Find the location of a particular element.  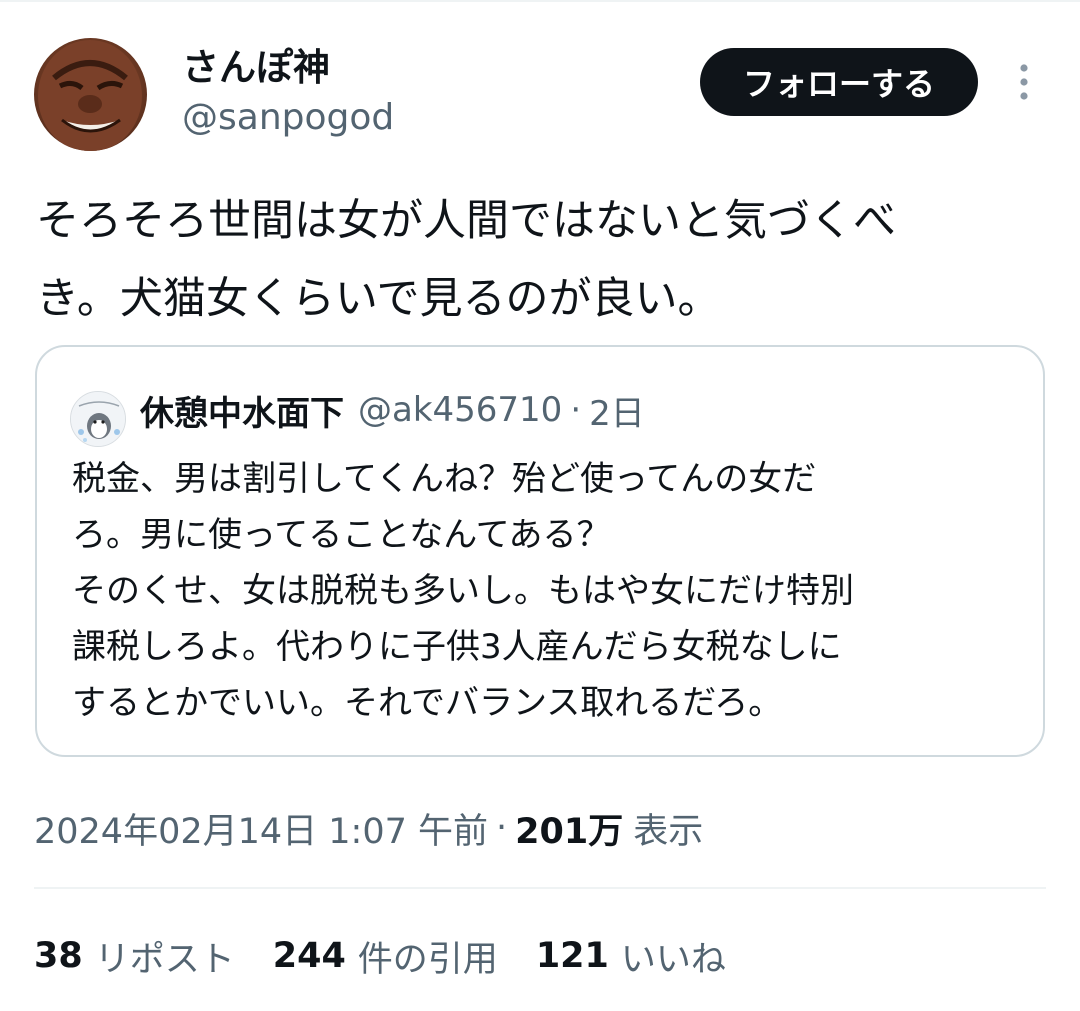

quotes-label: 件の引用 is located at coordinates (427, 959).